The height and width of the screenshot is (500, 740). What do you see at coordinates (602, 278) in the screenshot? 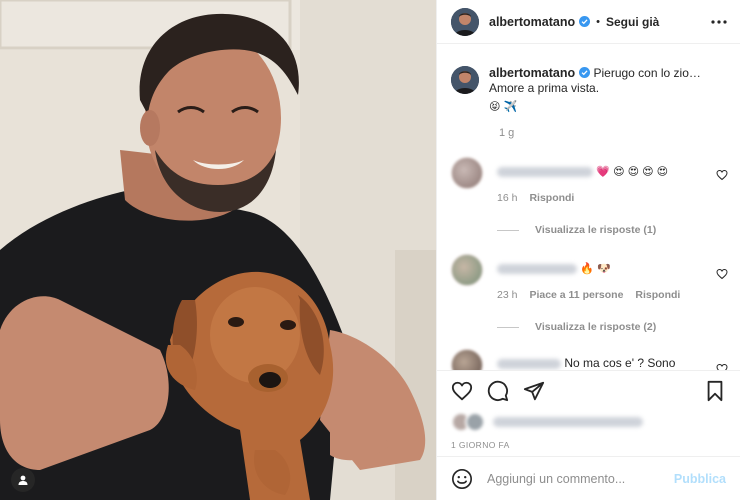
I see `comment-body: 🔥 🐶 23 h Piace a 11 persone Rispondi` at bounding box center [602, 278].